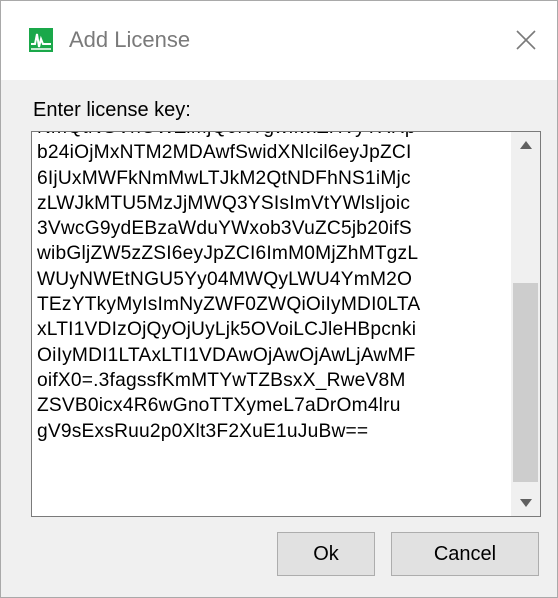 The image size is (558, 598). I want to click on scroll-up-button, so click(525, 145).